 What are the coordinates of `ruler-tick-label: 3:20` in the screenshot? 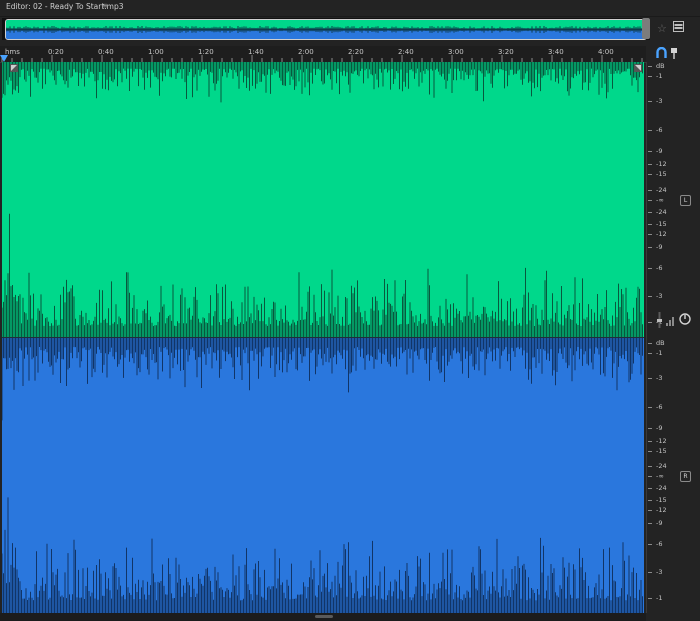 It's located at (506, 52).